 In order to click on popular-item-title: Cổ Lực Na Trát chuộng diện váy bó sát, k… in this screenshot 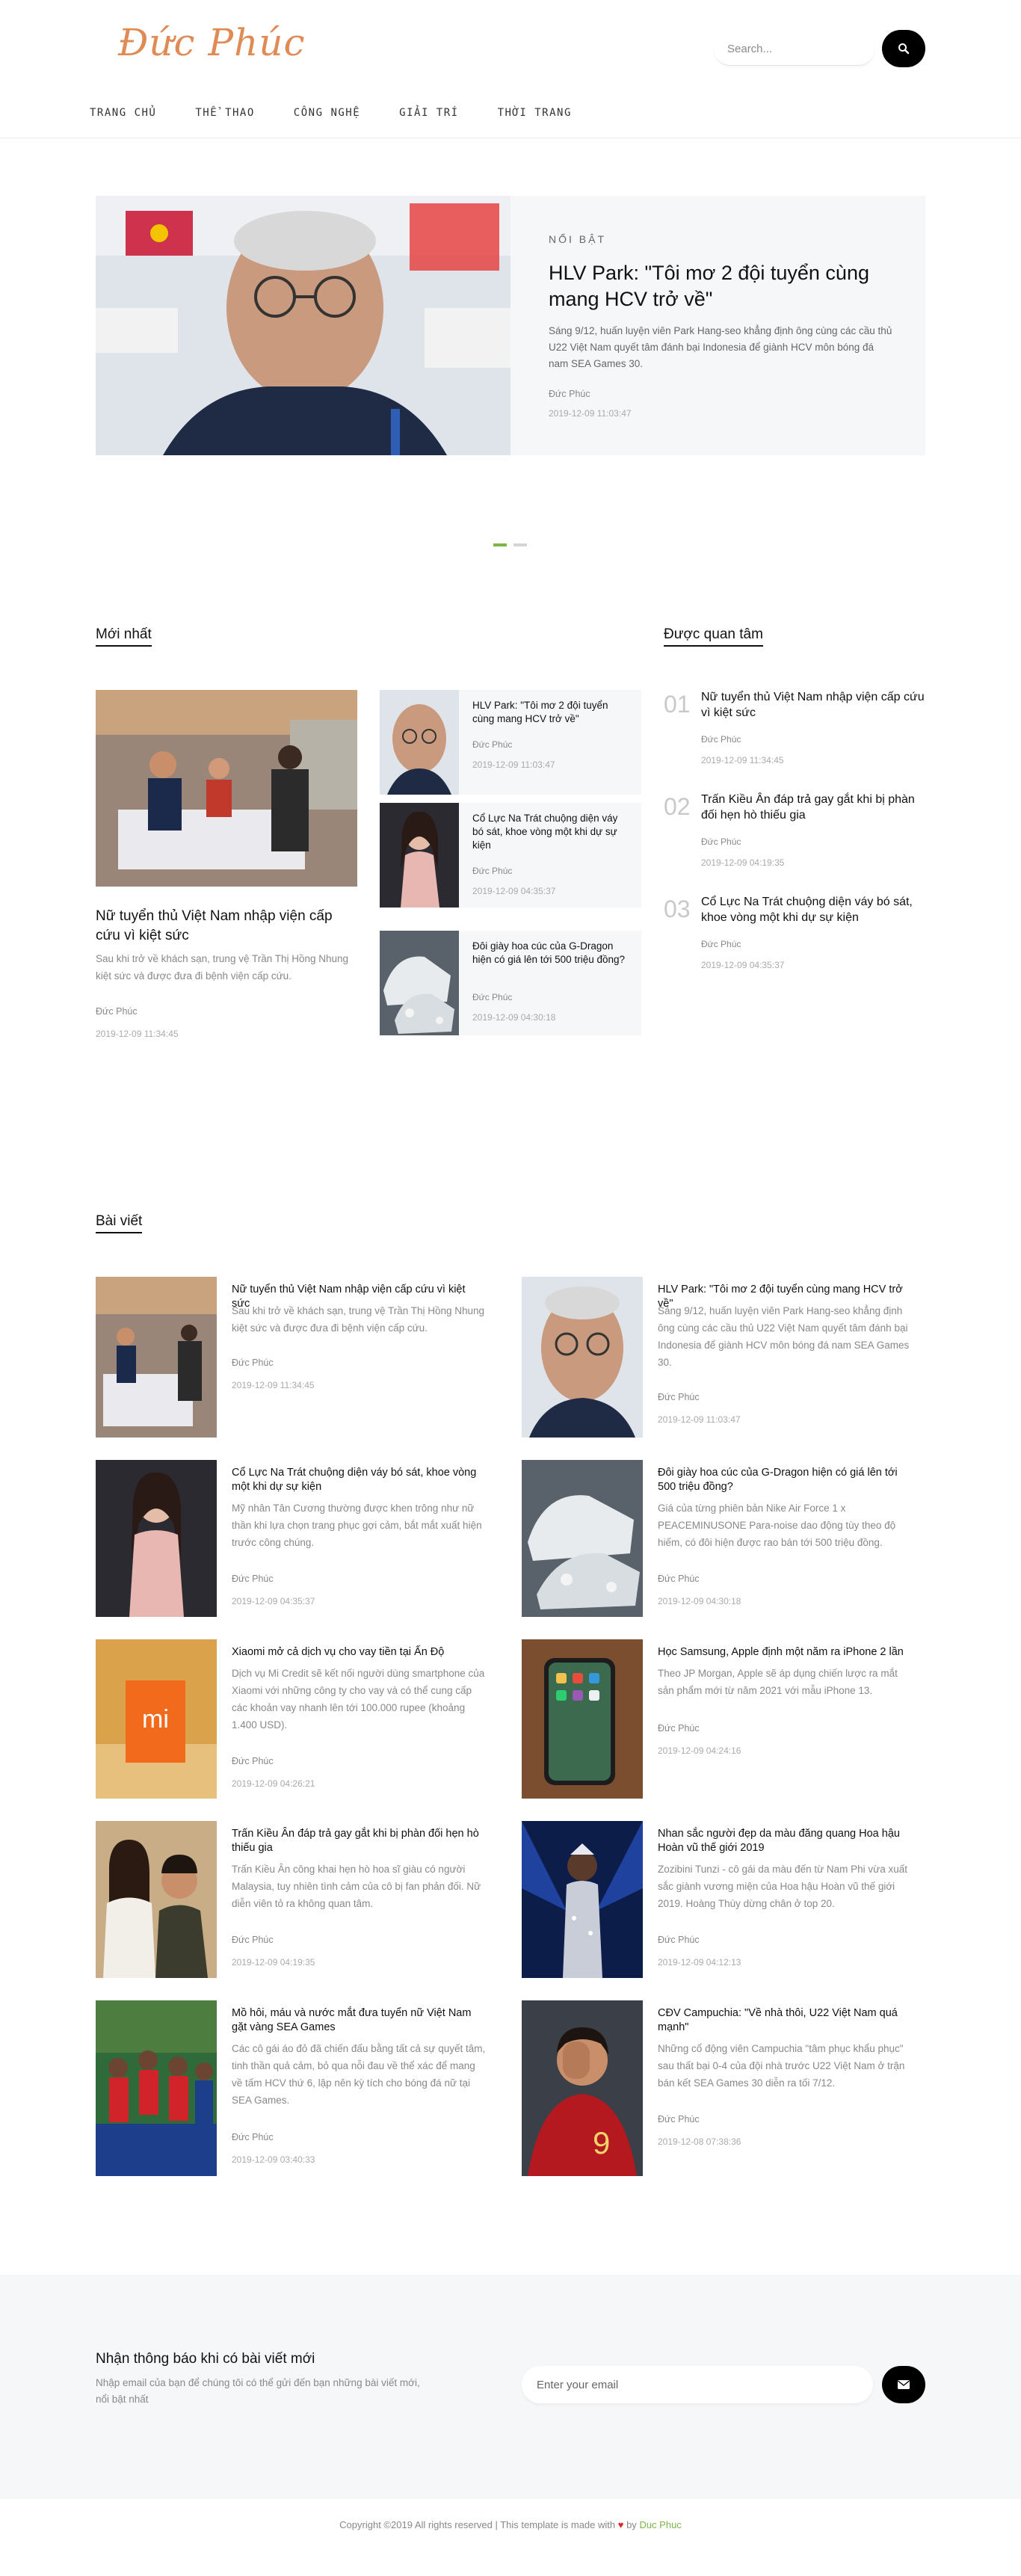, I will do `click(813, 909)`.